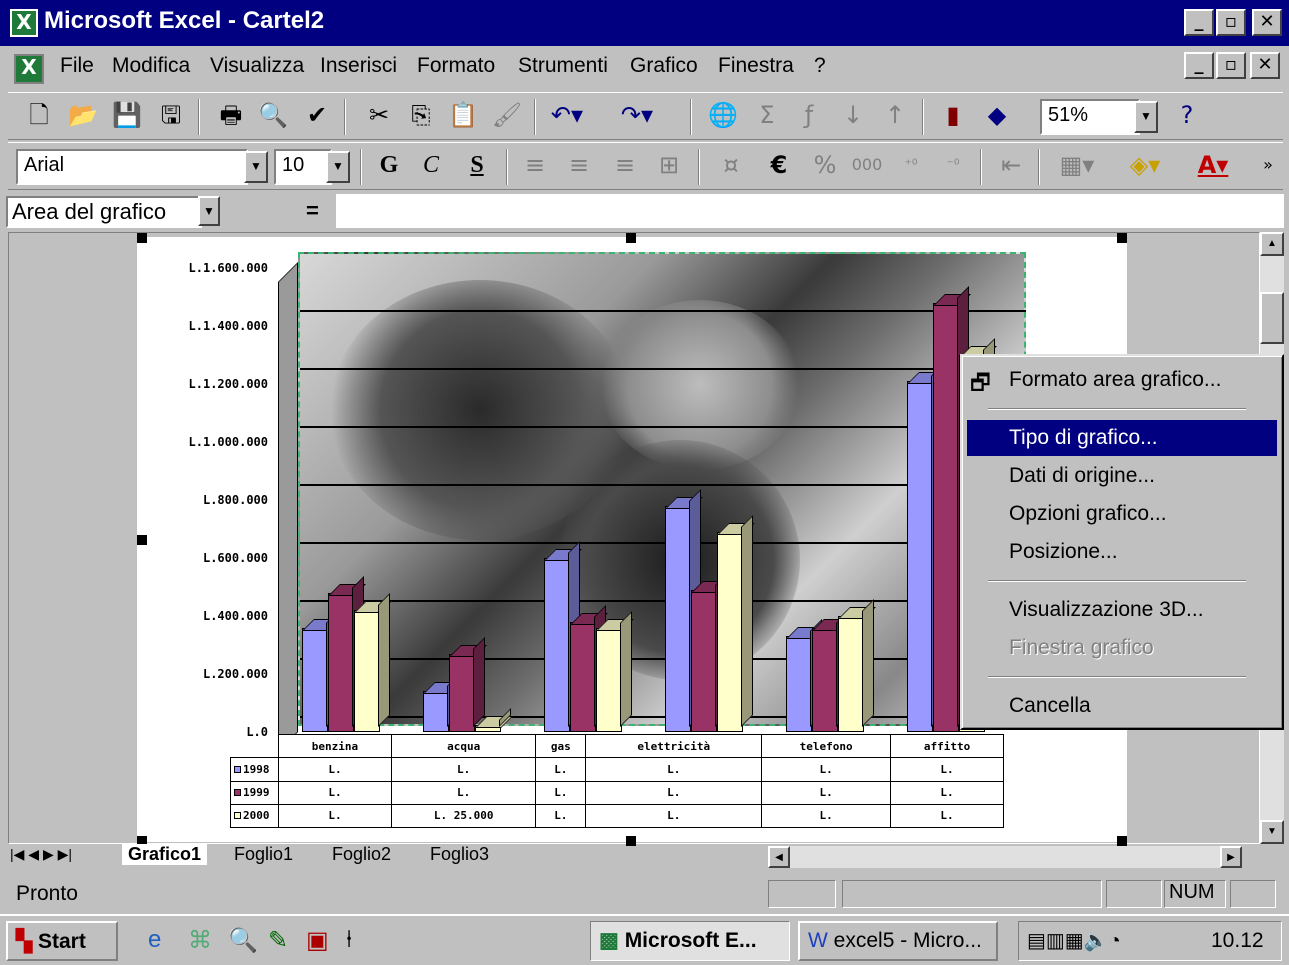 The width and height of the screenshot is (1289, 965). Describe the element at coordinates (303, 167) in the screenshot. I see `font-size-box: 10` at that location.